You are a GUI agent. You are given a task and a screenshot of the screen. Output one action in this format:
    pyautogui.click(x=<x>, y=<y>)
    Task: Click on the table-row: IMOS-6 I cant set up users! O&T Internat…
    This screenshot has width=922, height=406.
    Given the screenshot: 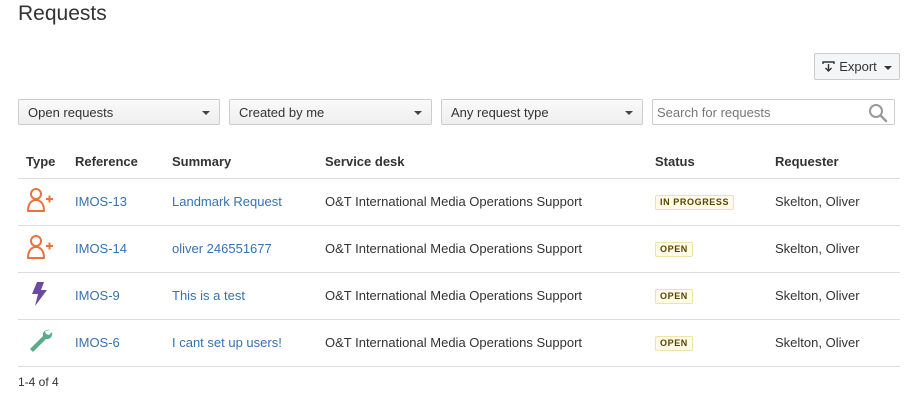 What is the action you would take?
    pyautogui.click(x=459, y=342)
    